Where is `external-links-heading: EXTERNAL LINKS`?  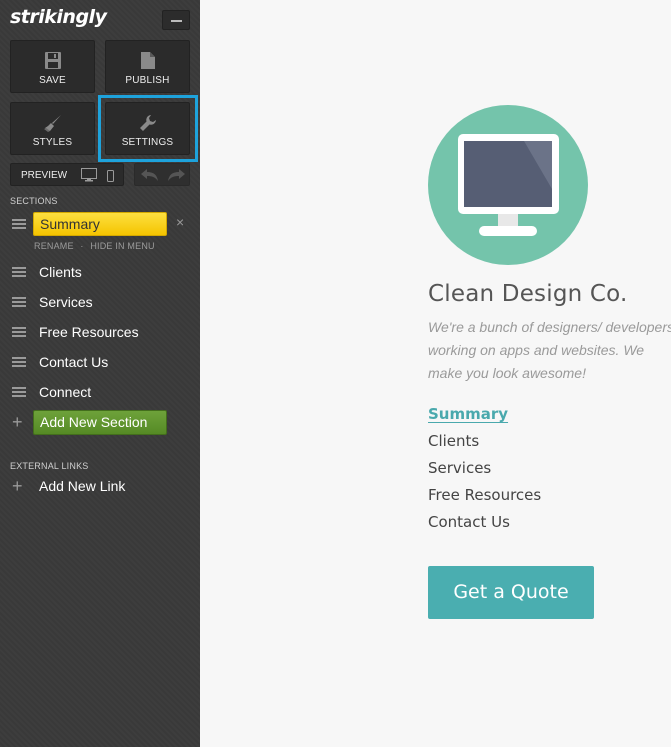 external-links-heading: EXTERNAL LINKS is located at coordinates (49, 466).